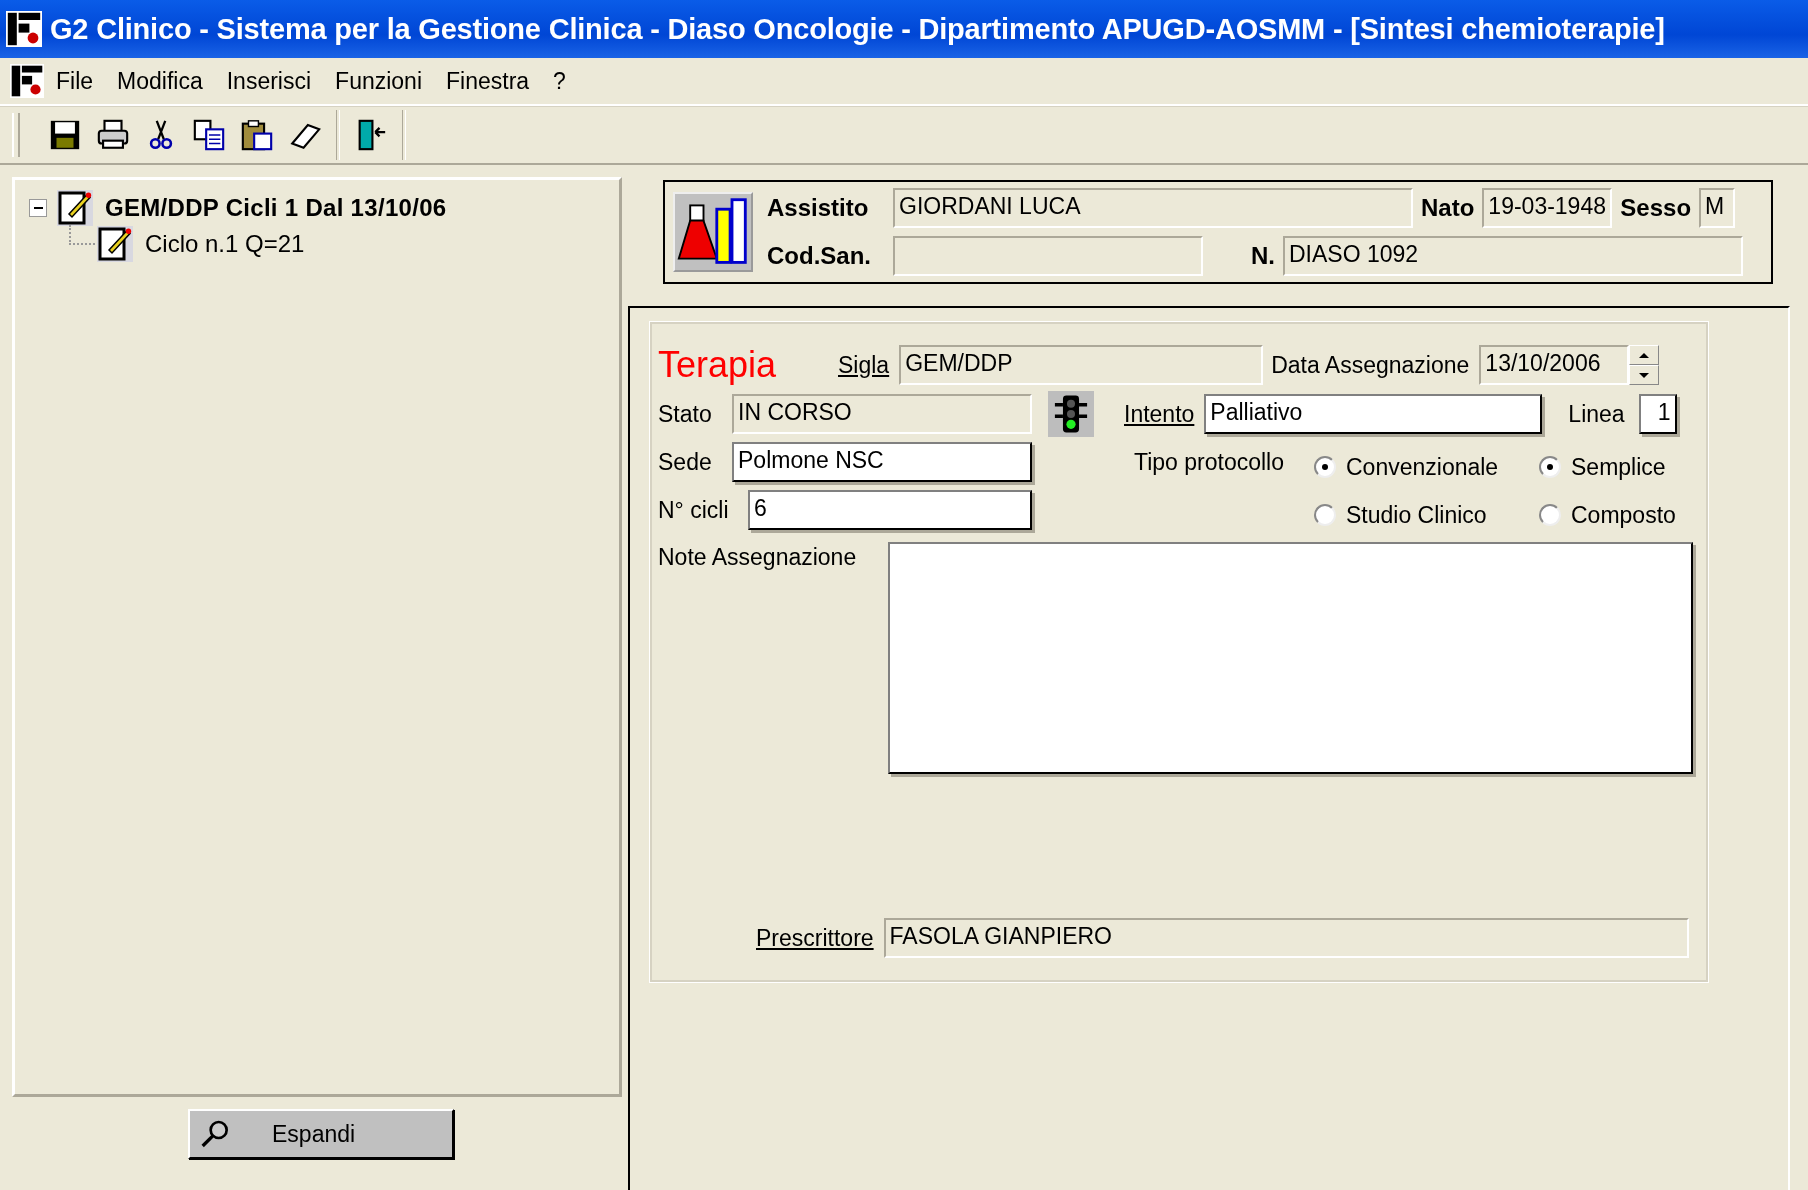 This screenshot has width=1808, height=1190. Describe the element at coordinates (1421, 515) in the screenshot. I see `radio-button: Studio Clinico` at that location.